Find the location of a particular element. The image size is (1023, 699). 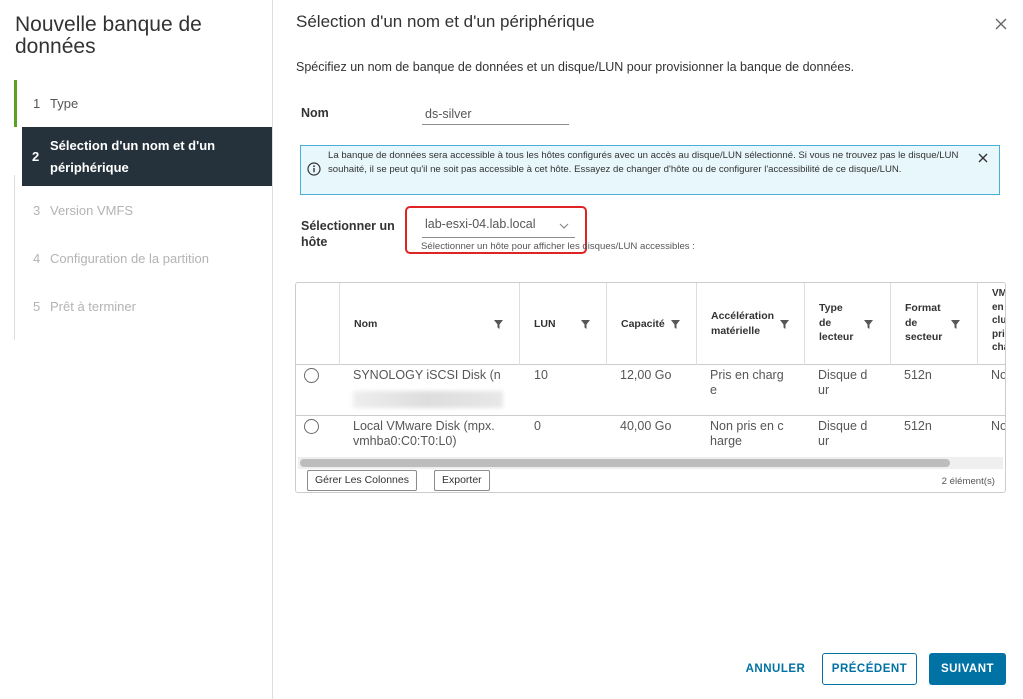

cancel-button: ANNULER is located at coordinates (775, 669).